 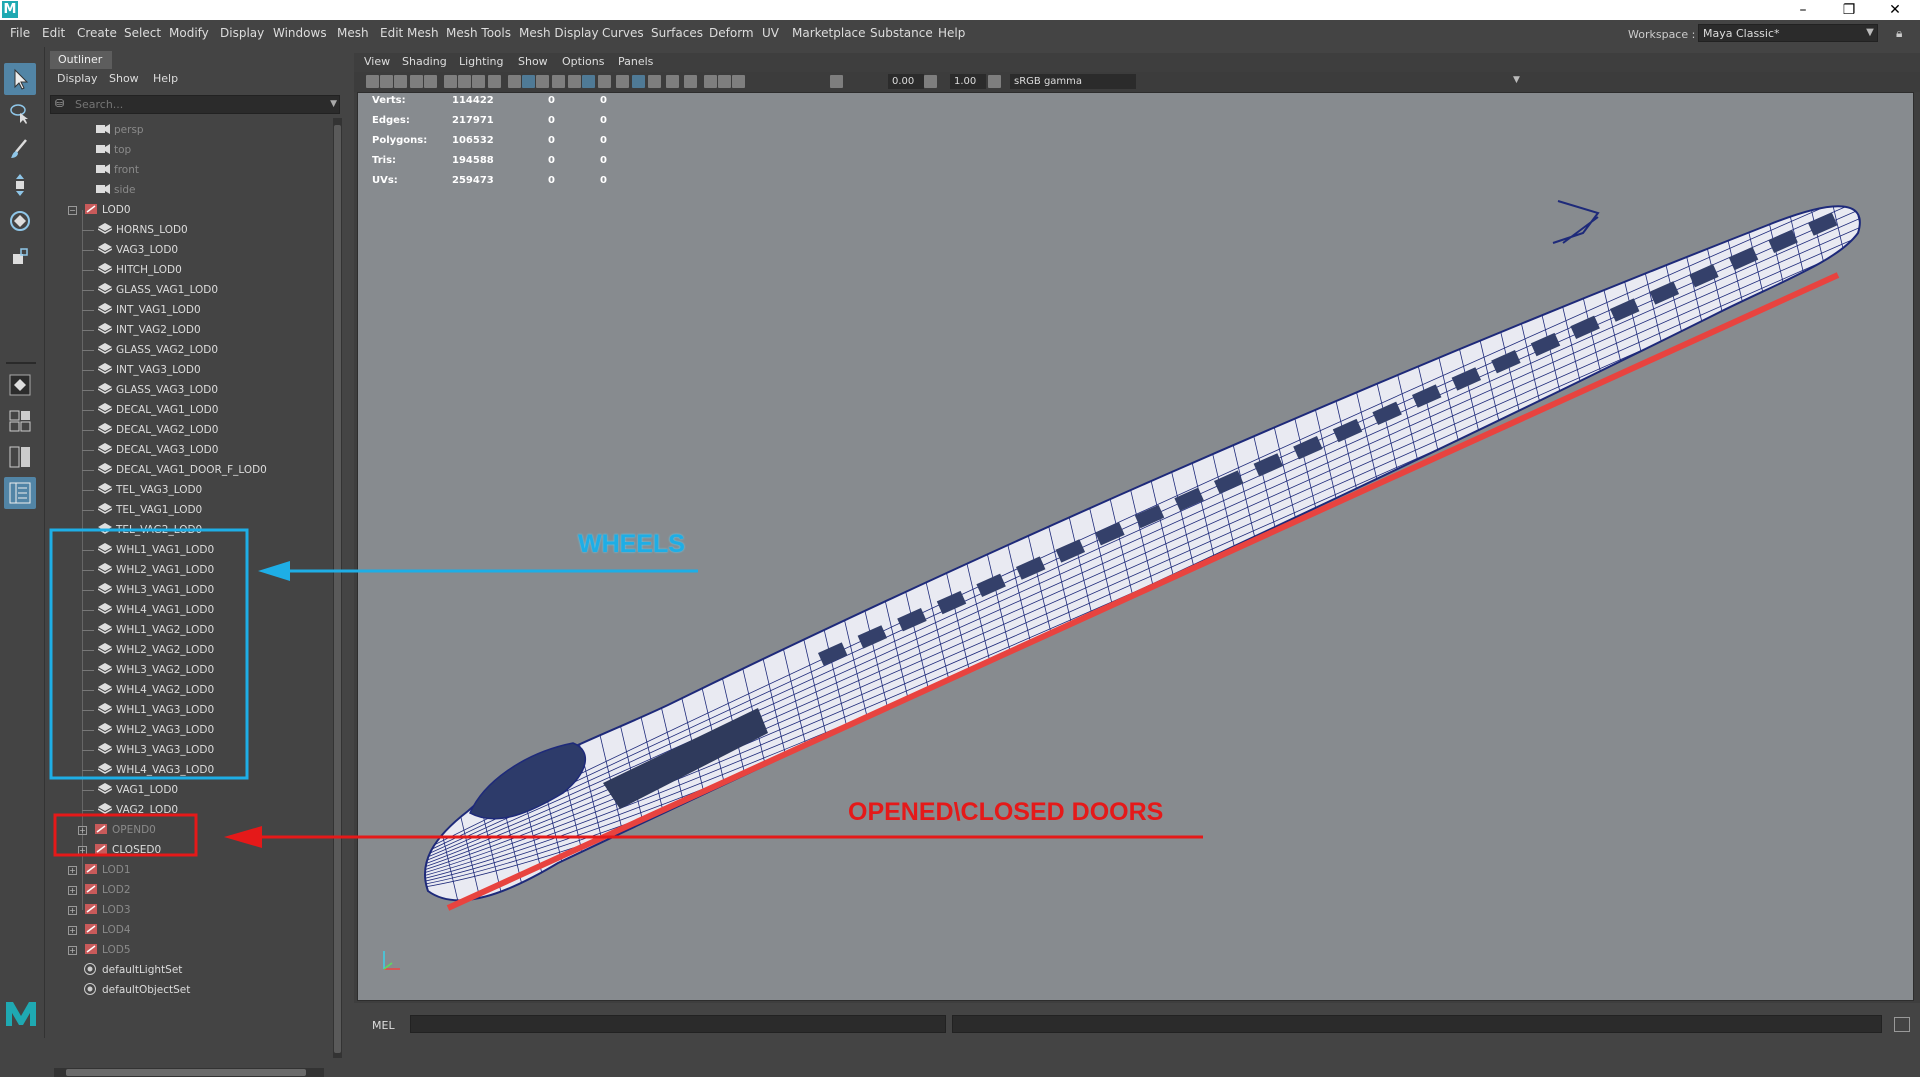 I want to click on outliner-item: CLOSED0, so click(x=127, y=850).